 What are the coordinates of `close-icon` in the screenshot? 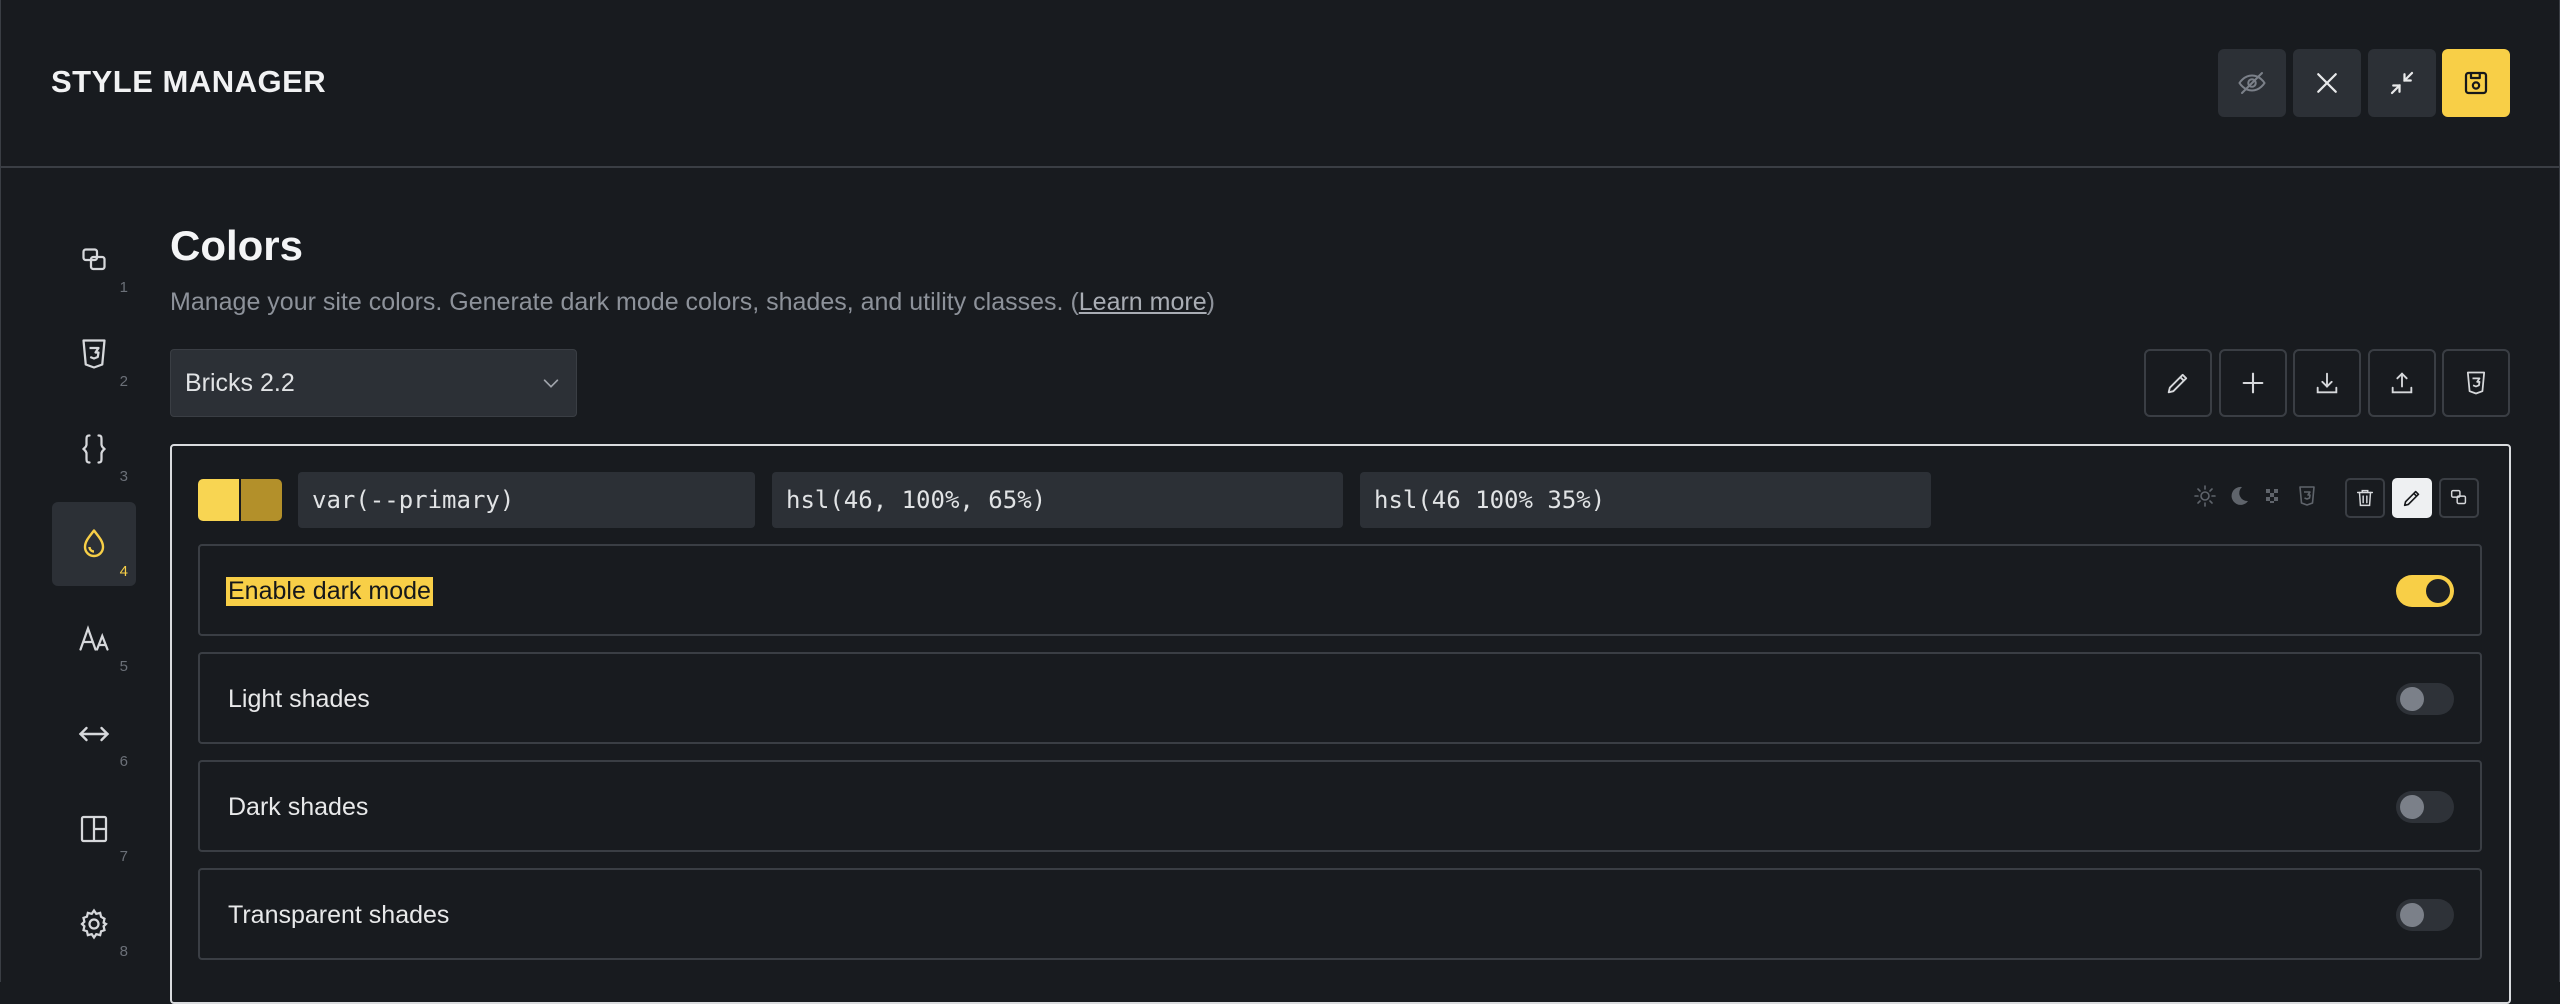 It's located at (2327, 83).